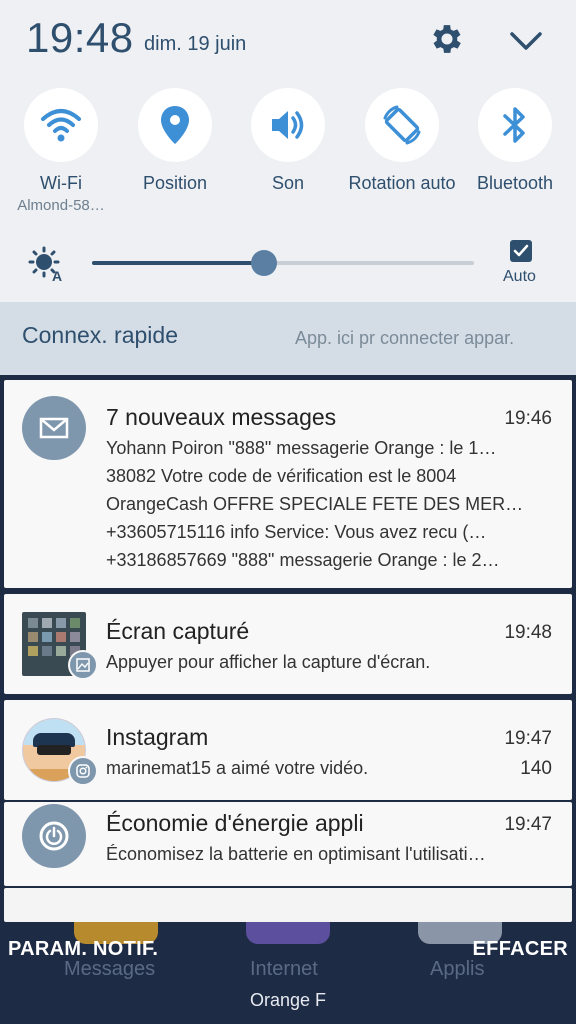 The width and height of the screenshot is (576, 1024). What do you see at coordinates (405, 338) in the screenshot?
I see `quick-connect-hint: App. ici pr connecter appar.` at bounding box center [405, 338].